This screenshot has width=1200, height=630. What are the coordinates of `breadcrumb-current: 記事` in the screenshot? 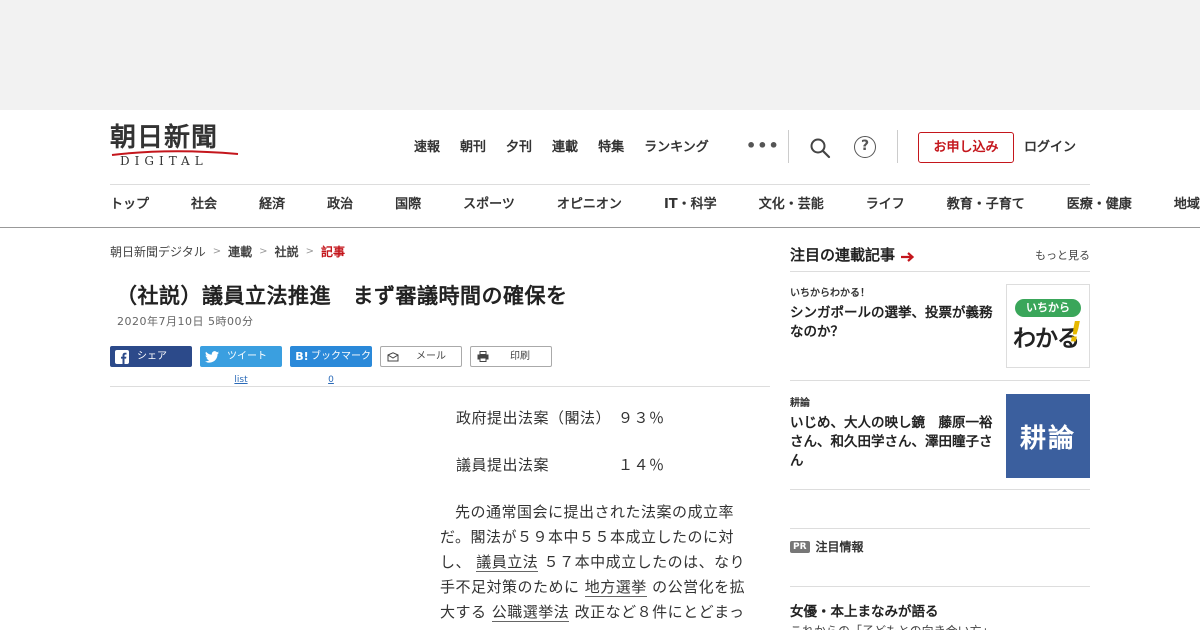 It's located at (332, 252).